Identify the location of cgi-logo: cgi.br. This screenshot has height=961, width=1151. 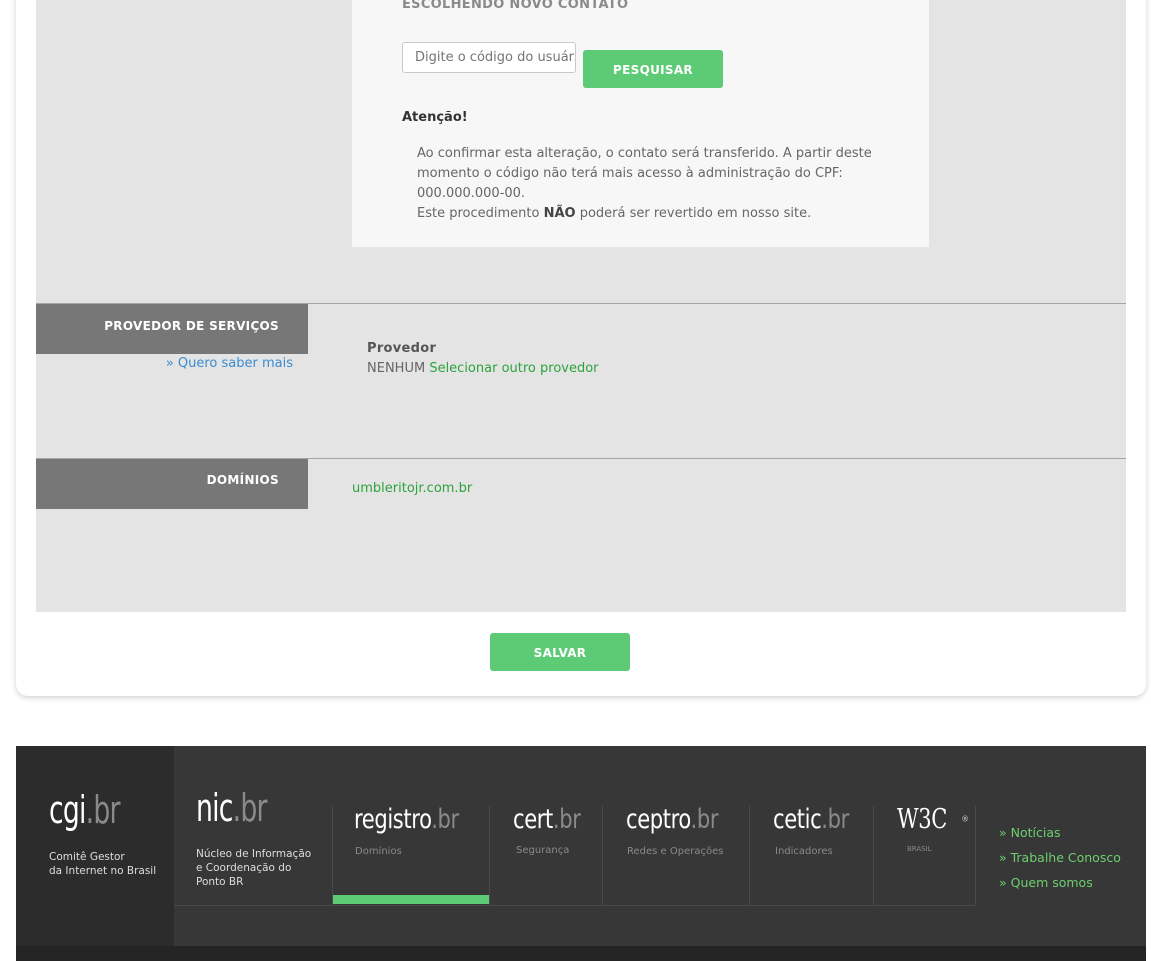
(94, 810).